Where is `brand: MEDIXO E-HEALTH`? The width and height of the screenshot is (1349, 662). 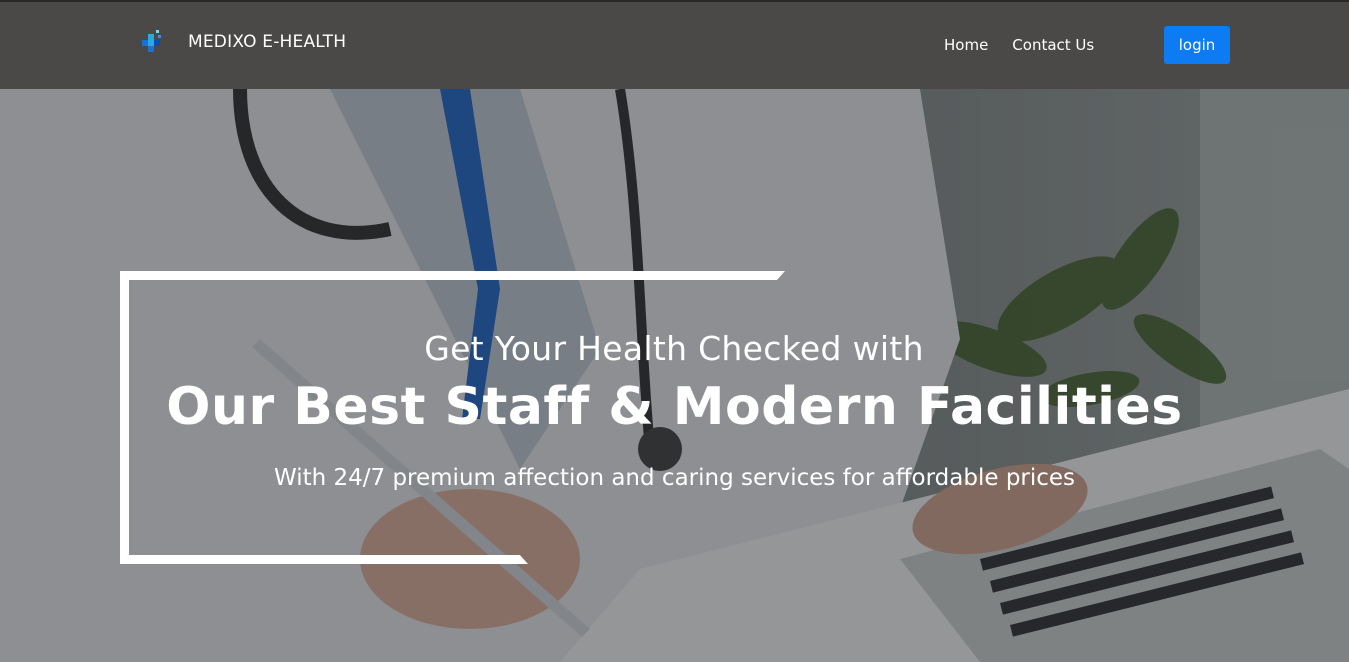 brand: MEDIXO E-HEALTH is located at coordinates (242, 42).